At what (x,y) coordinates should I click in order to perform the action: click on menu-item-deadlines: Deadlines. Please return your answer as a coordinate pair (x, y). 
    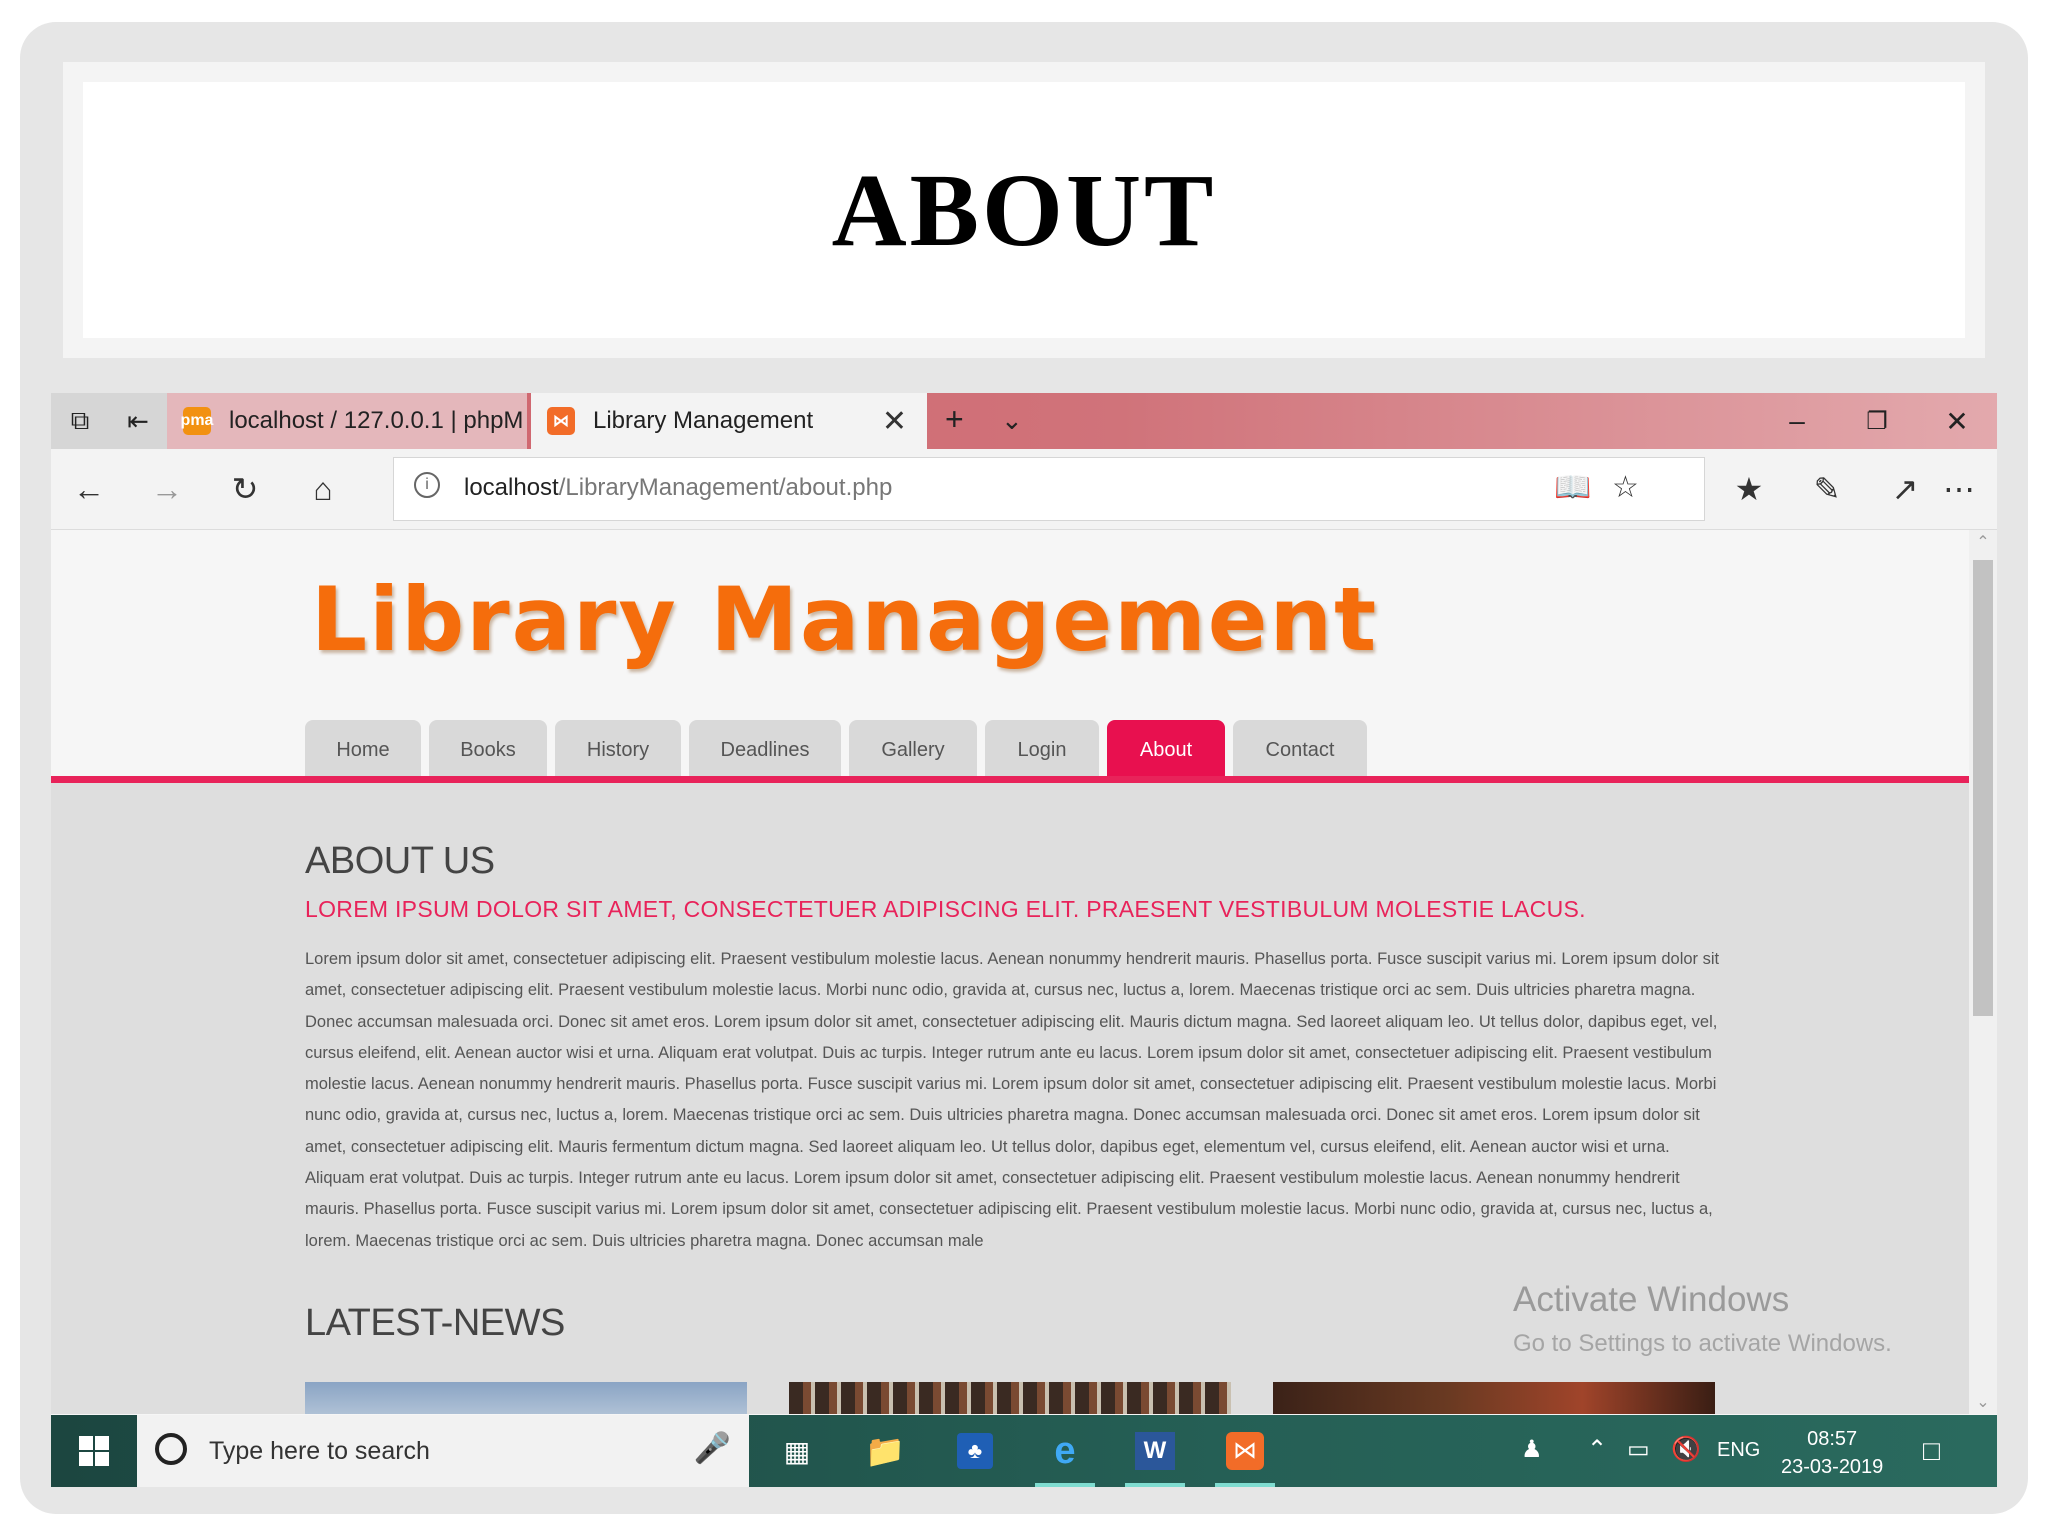
    Looking at the image, I should click on (765, 750).